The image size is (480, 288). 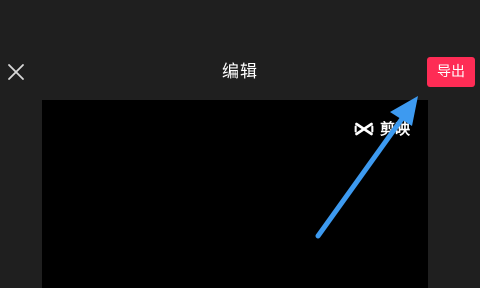 What do you see at coordinates (394, 129) in the screenshot?
I see `watermark-text: 剪映` at bounding box center [394, 129].